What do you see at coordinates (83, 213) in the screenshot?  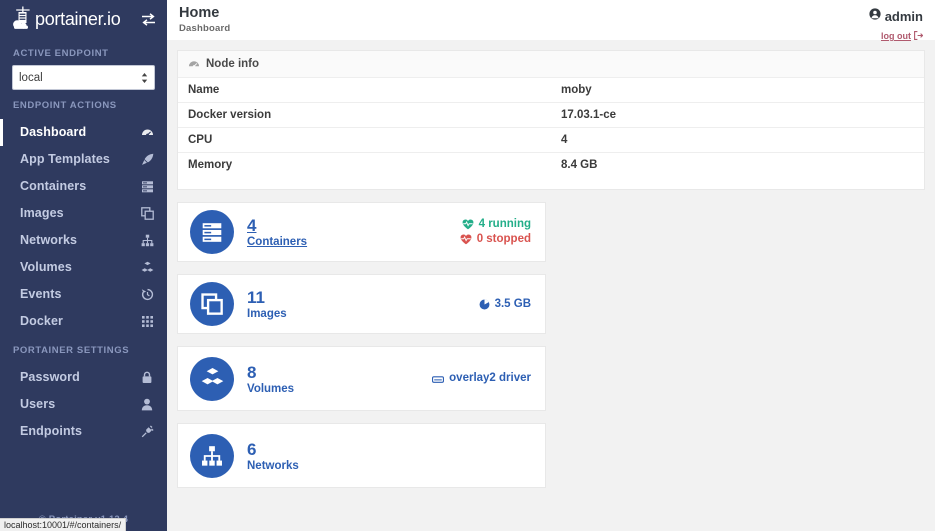 I see `sidebar-item-images: Images` at bounding box center [83, 213].